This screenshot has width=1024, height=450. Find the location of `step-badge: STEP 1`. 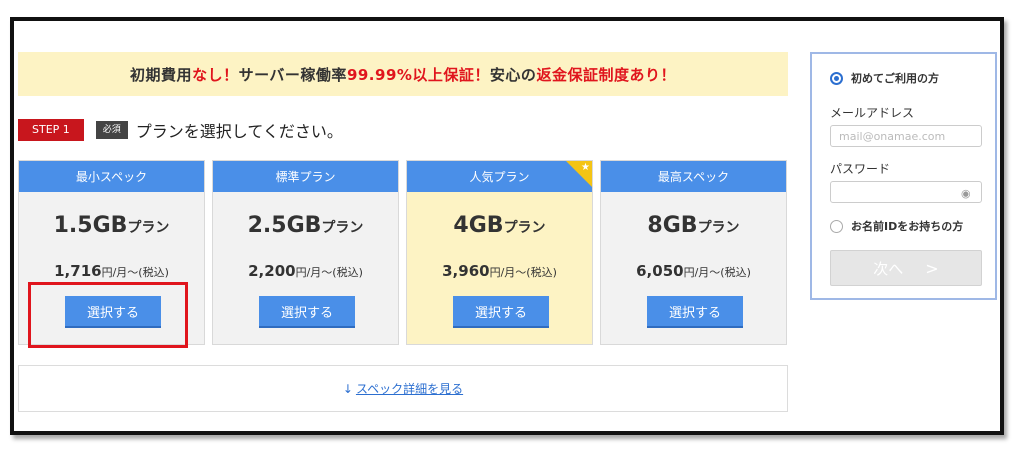

step-badge: STEP 1 is located at coordinates (51, 130).